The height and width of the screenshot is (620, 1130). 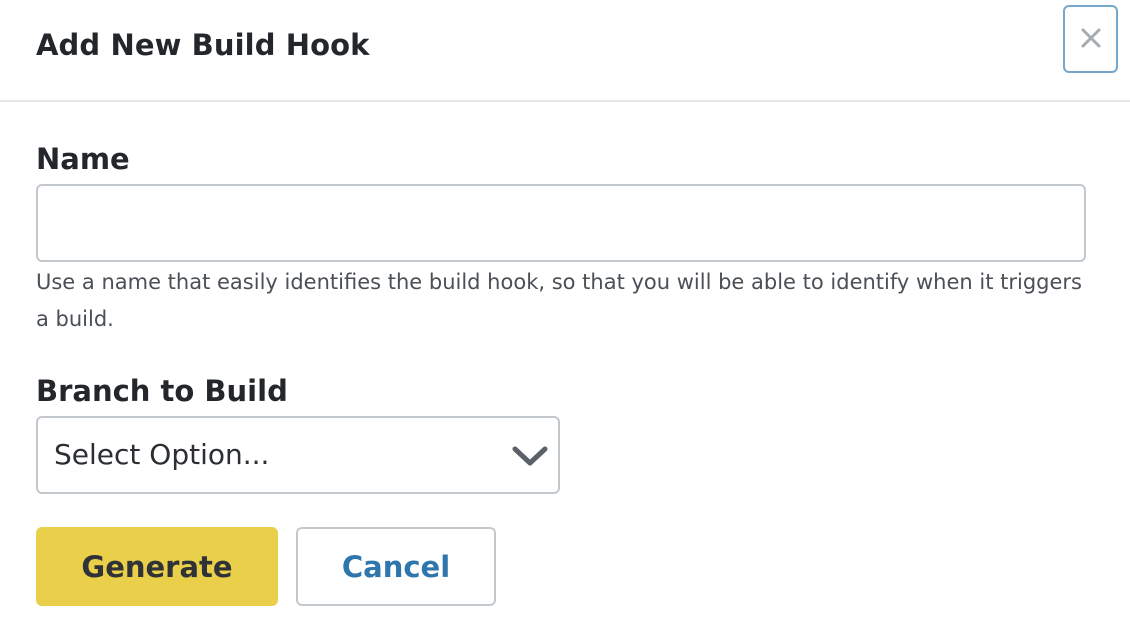 I want to click on name-label: Name, so click(x=83, y=159).